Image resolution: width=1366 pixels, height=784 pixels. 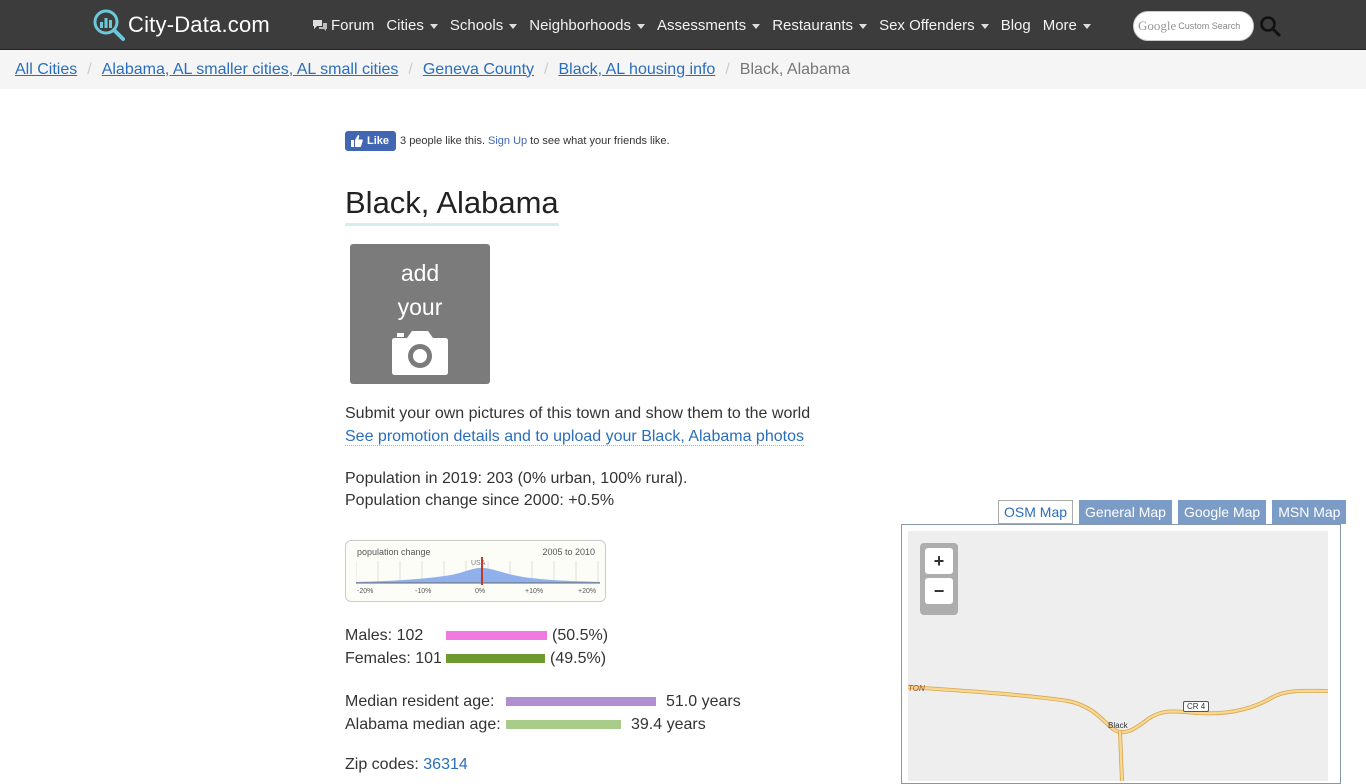 I want to click on breadcrumb-housing-info: Black, AL housing info, so click(x=636, y=70).